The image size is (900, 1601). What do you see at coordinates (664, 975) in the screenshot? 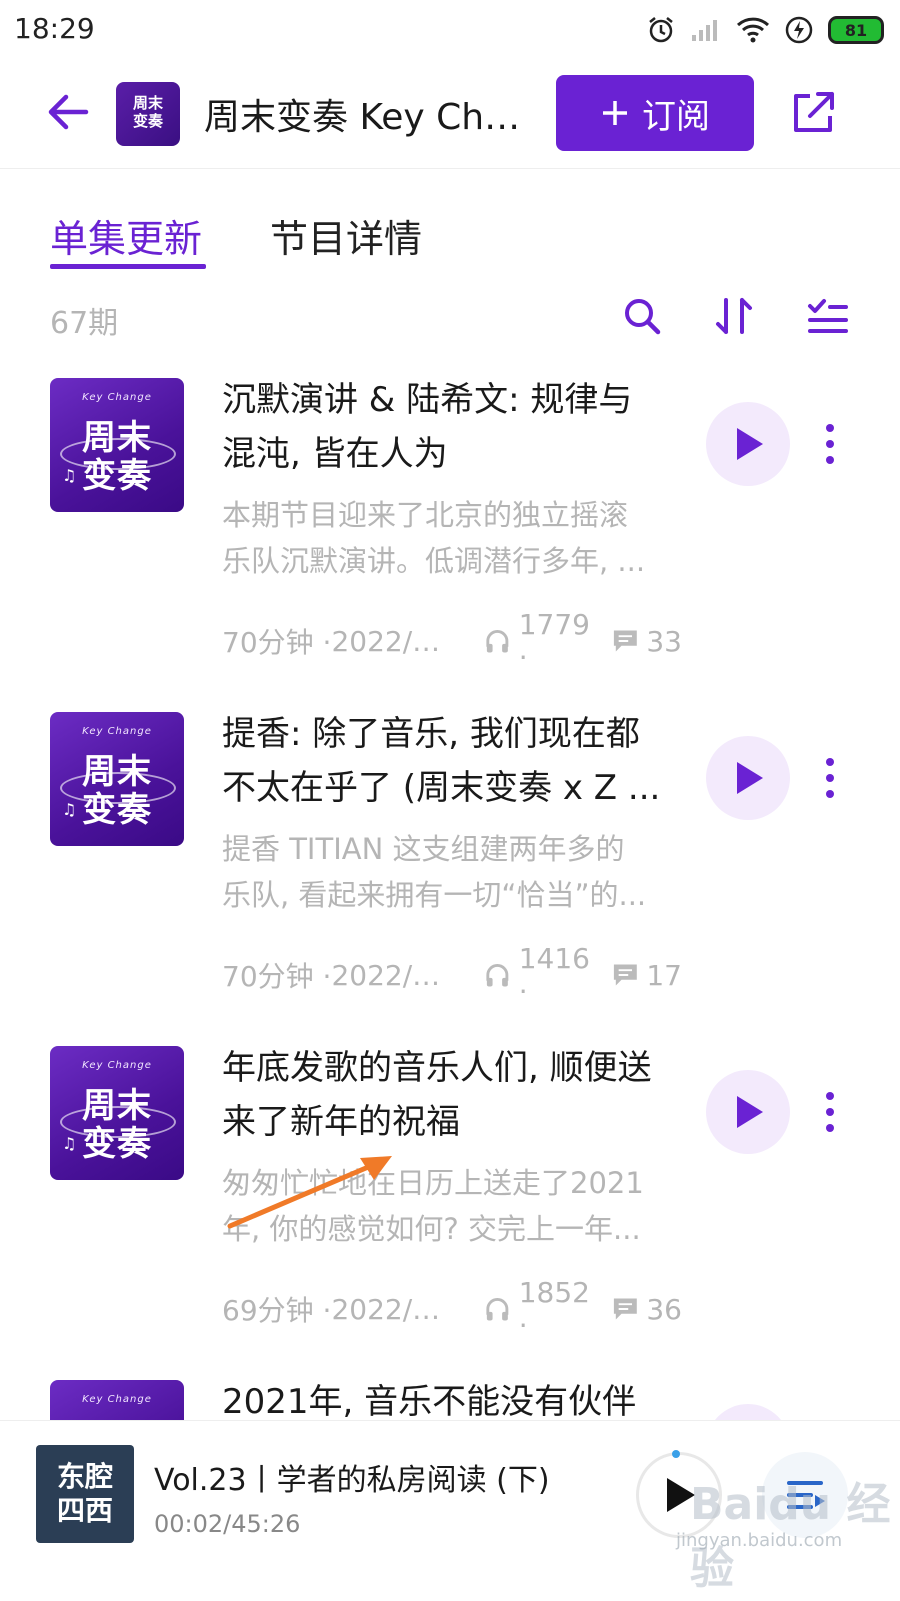
I see `episode-comment-count: 17` at bounding box center [664, 975].